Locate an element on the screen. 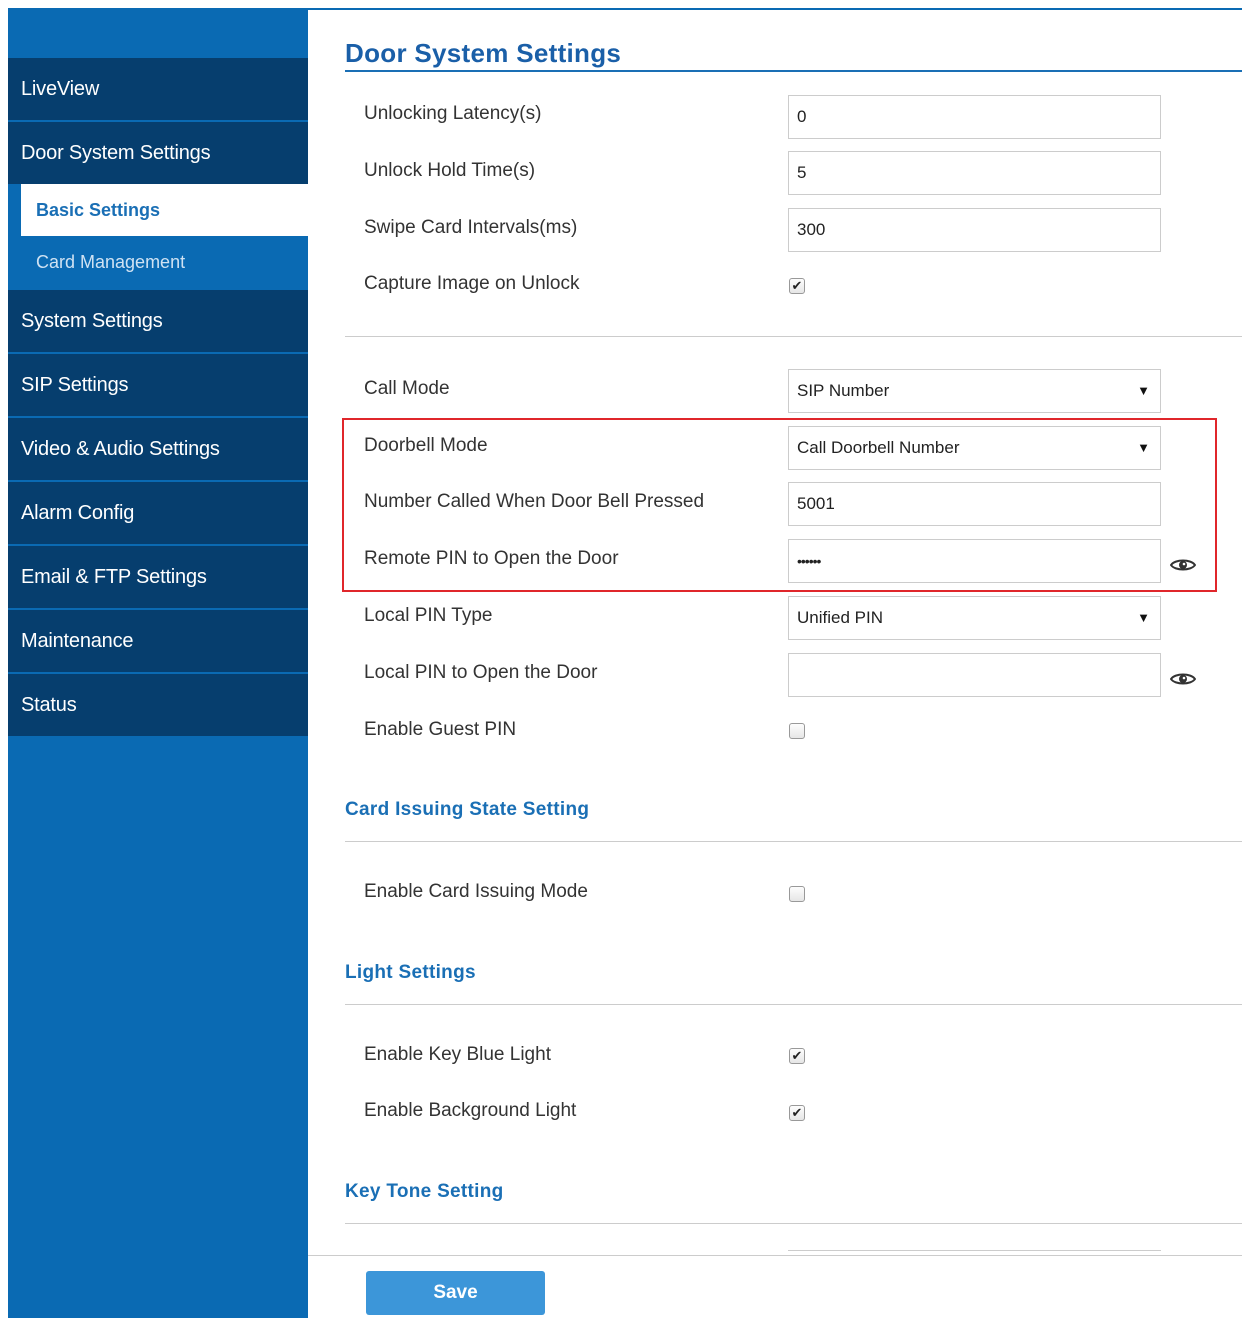 This screenshot has height=1318, width=1242. doorbell-mode-label: Doorbell Mode is located at coordinates (426, 445).